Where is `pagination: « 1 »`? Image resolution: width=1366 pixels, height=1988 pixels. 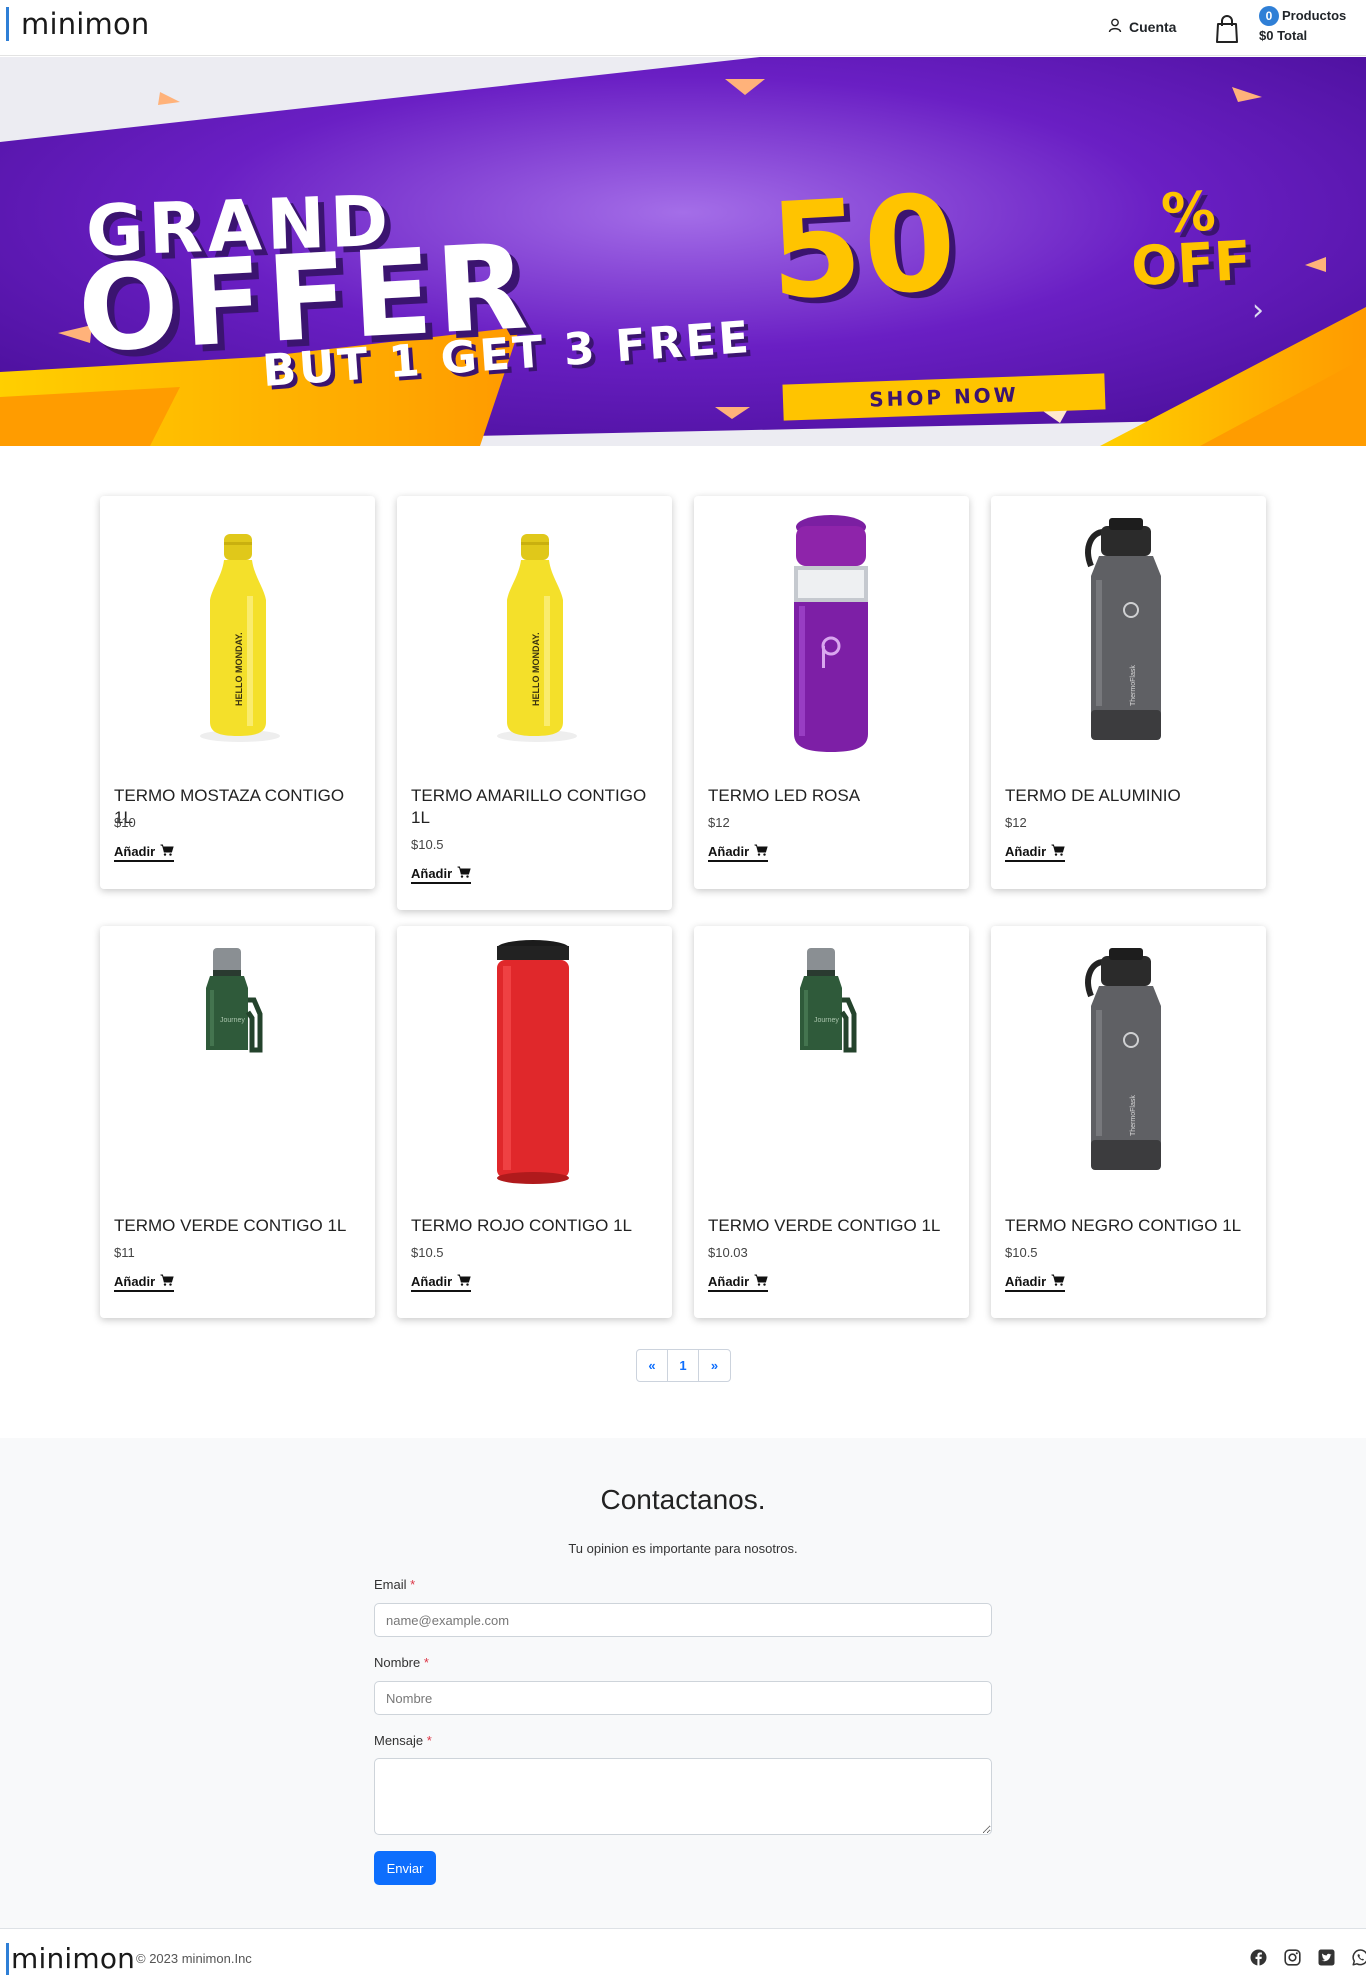 pagination: « 1 » is located at coordinates (683, 1365).